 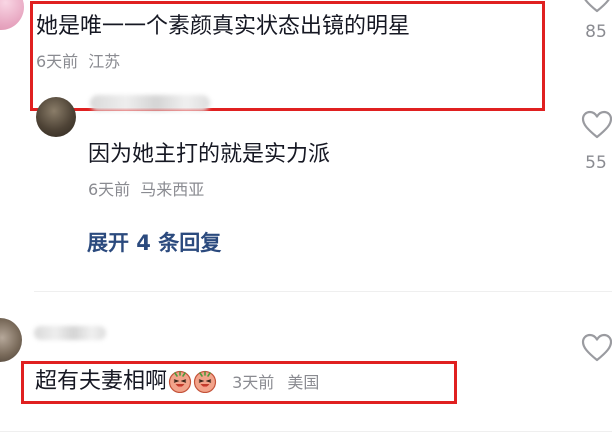 I want to click on comment-text: 超有夫妻相啊, so click(x=101, y=381).